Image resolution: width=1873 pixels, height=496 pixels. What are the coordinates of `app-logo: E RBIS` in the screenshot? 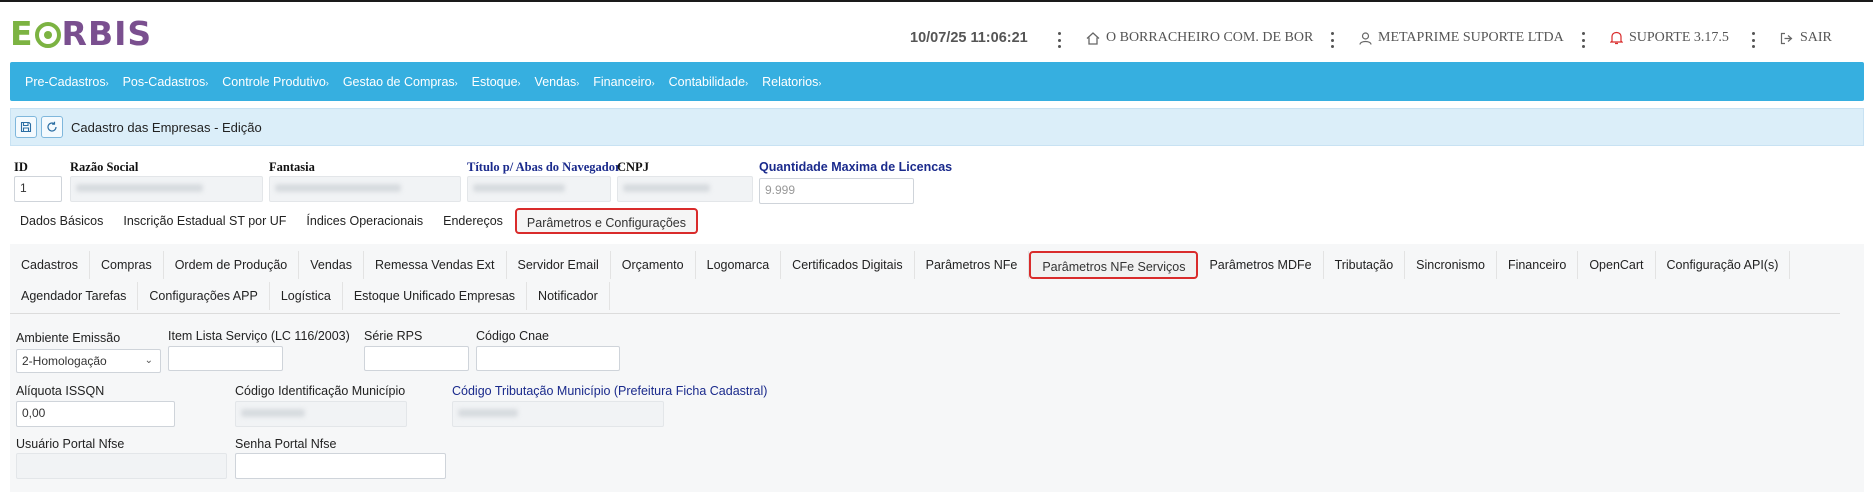 It's located at (81, 33).